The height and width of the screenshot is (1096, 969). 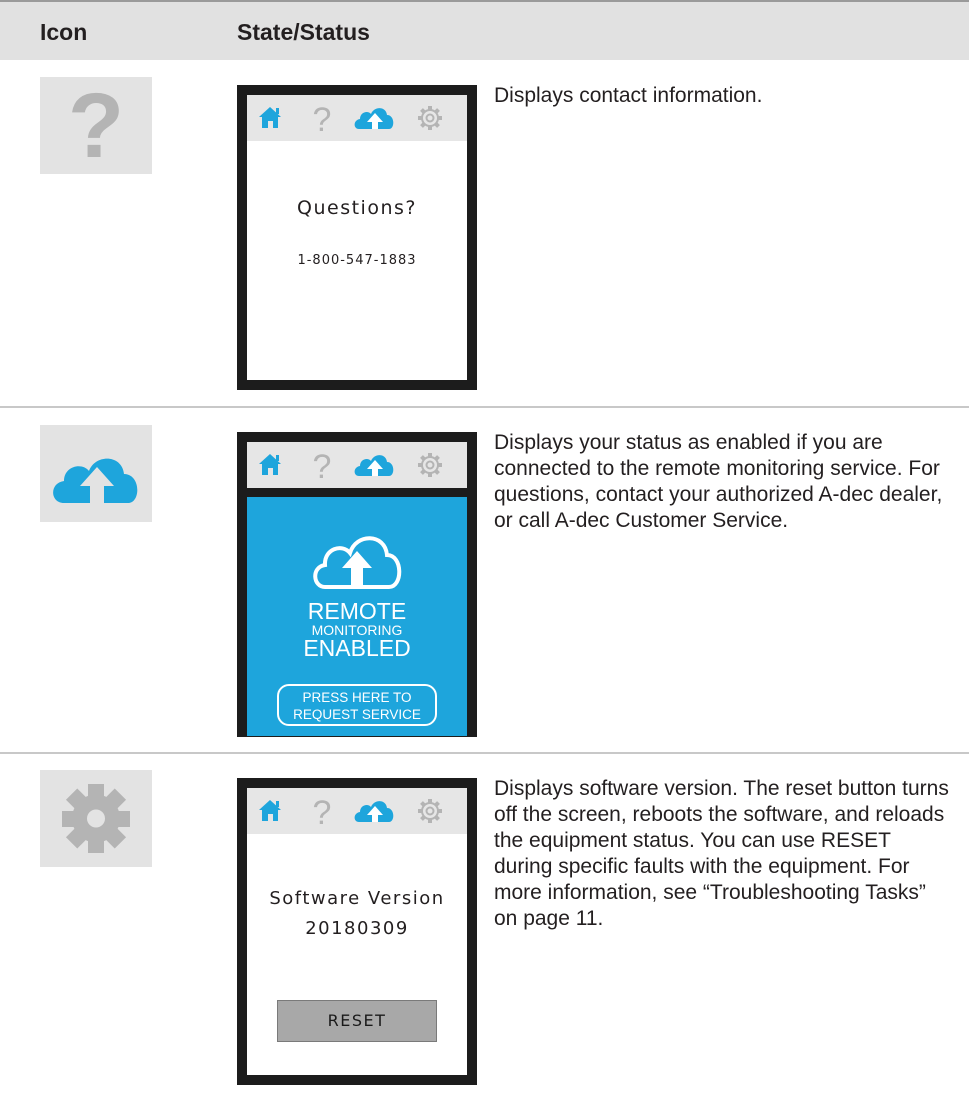 I want to click on remote-line3: ENABLED, so click(x=357, y=648).